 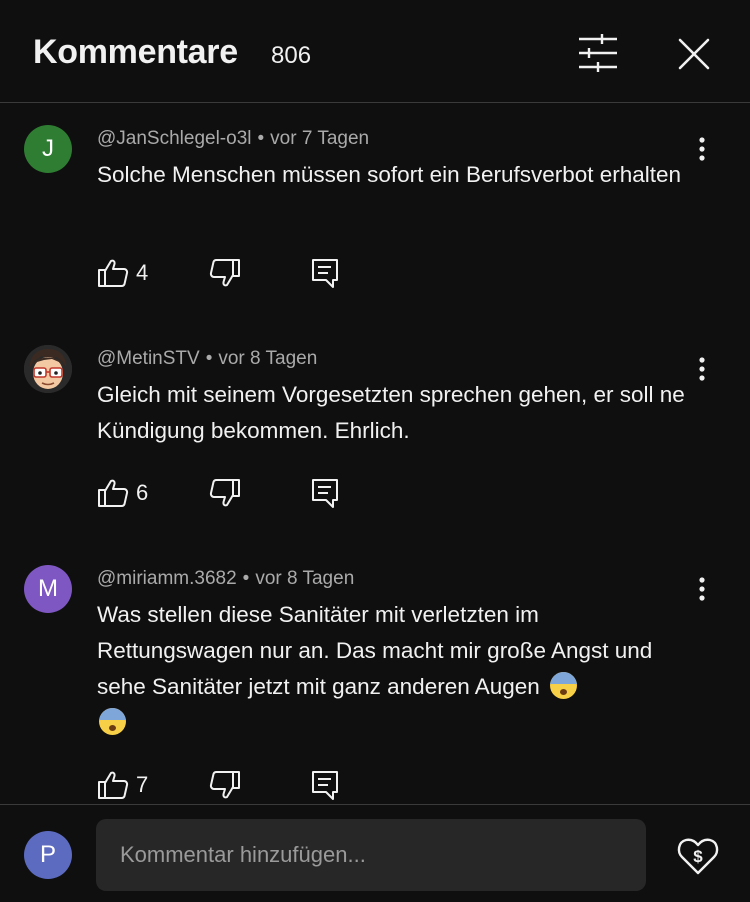 I want to click on heart-dollar-icon: $, so click(x=698, y=856).